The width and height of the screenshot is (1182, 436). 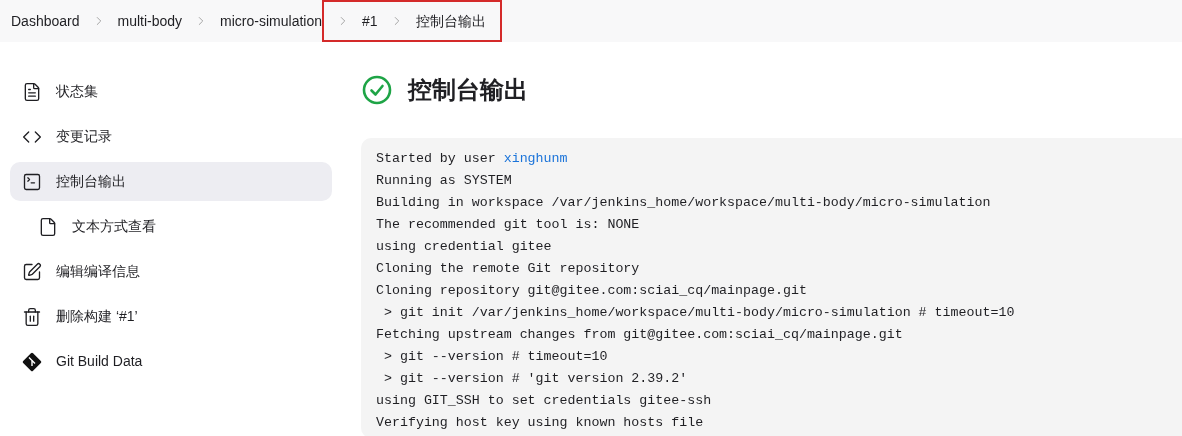 What do you see at coordinates (535, 379) in the screenshot?
I see `console-line: > git --version # 'git version 2.39.2'` at bounding box center [535, 379].